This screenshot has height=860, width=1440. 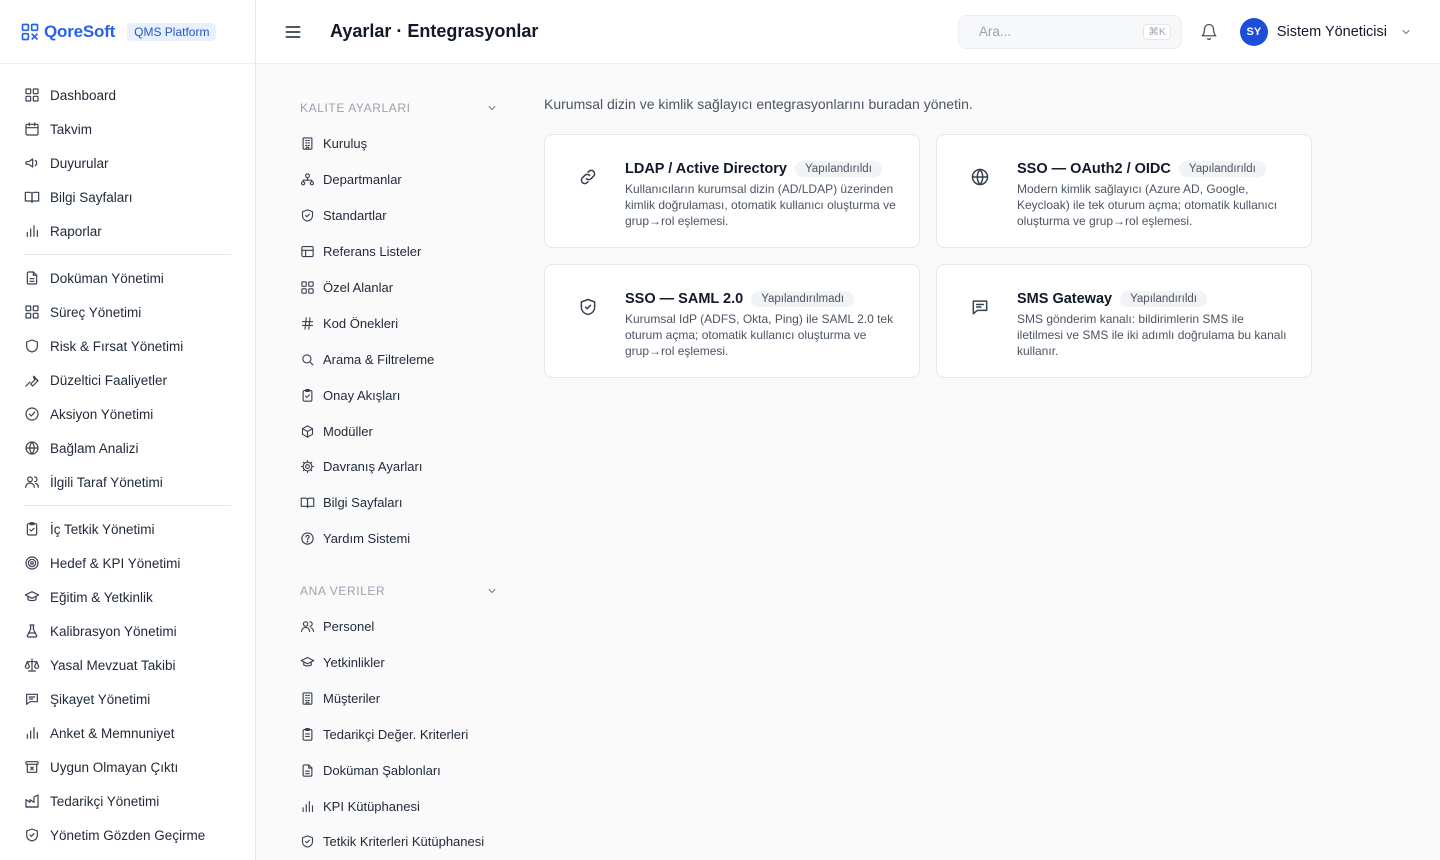 What do you see at coordinates (113, 665) in the screenshot?
I see `sidebar-item-label: Yasal Mevzuat Takibi` at bounding box center [113, 665].